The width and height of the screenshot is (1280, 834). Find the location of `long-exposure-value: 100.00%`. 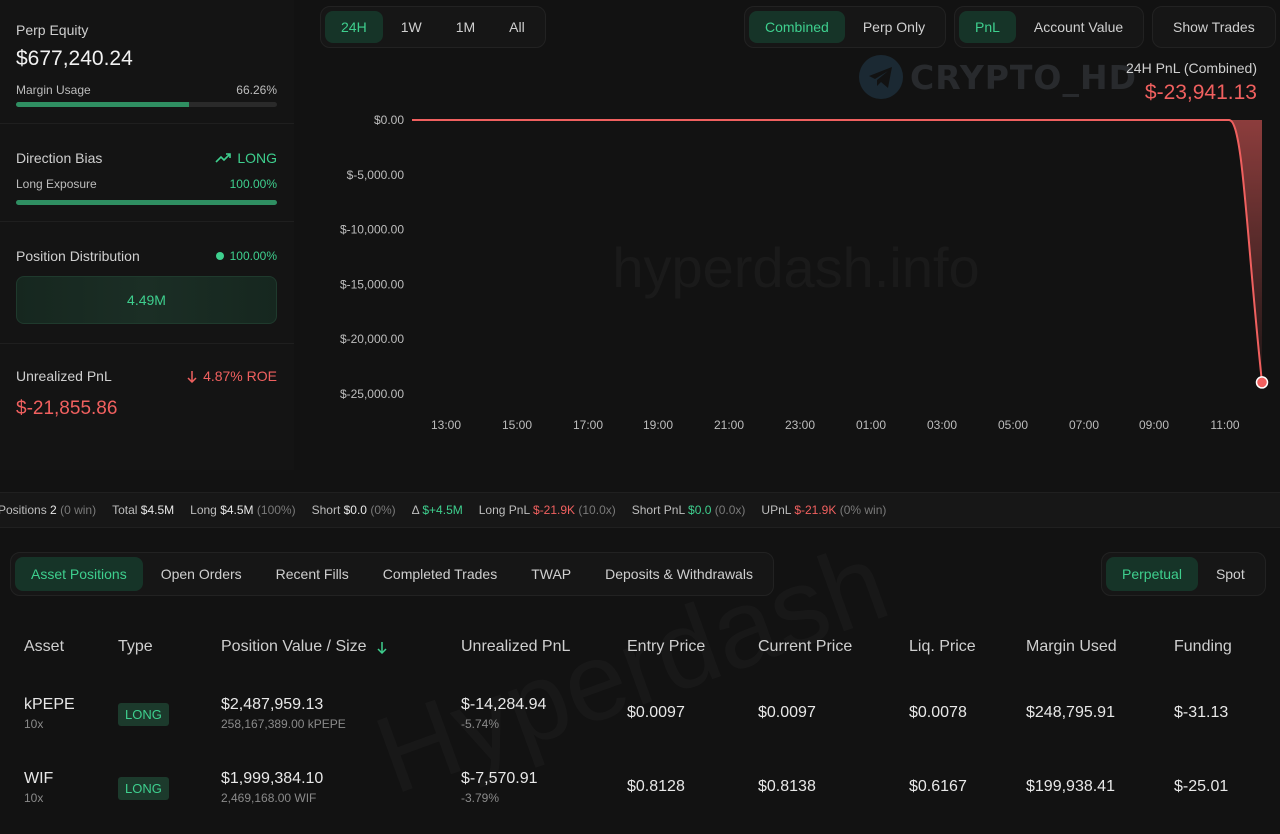

long-exposure-value: 100.00% is located at coordinates (253, 184).